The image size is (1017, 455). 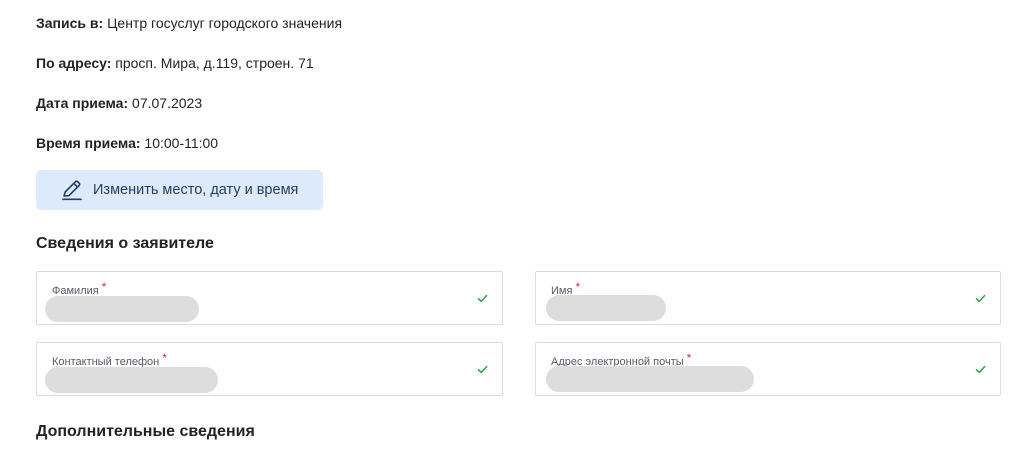 What do you see at coordinates (225, 23) in the screenshot?
I see `appointment-place-value: Центр госуслуг городского значения` at bounding box center [225, 23].